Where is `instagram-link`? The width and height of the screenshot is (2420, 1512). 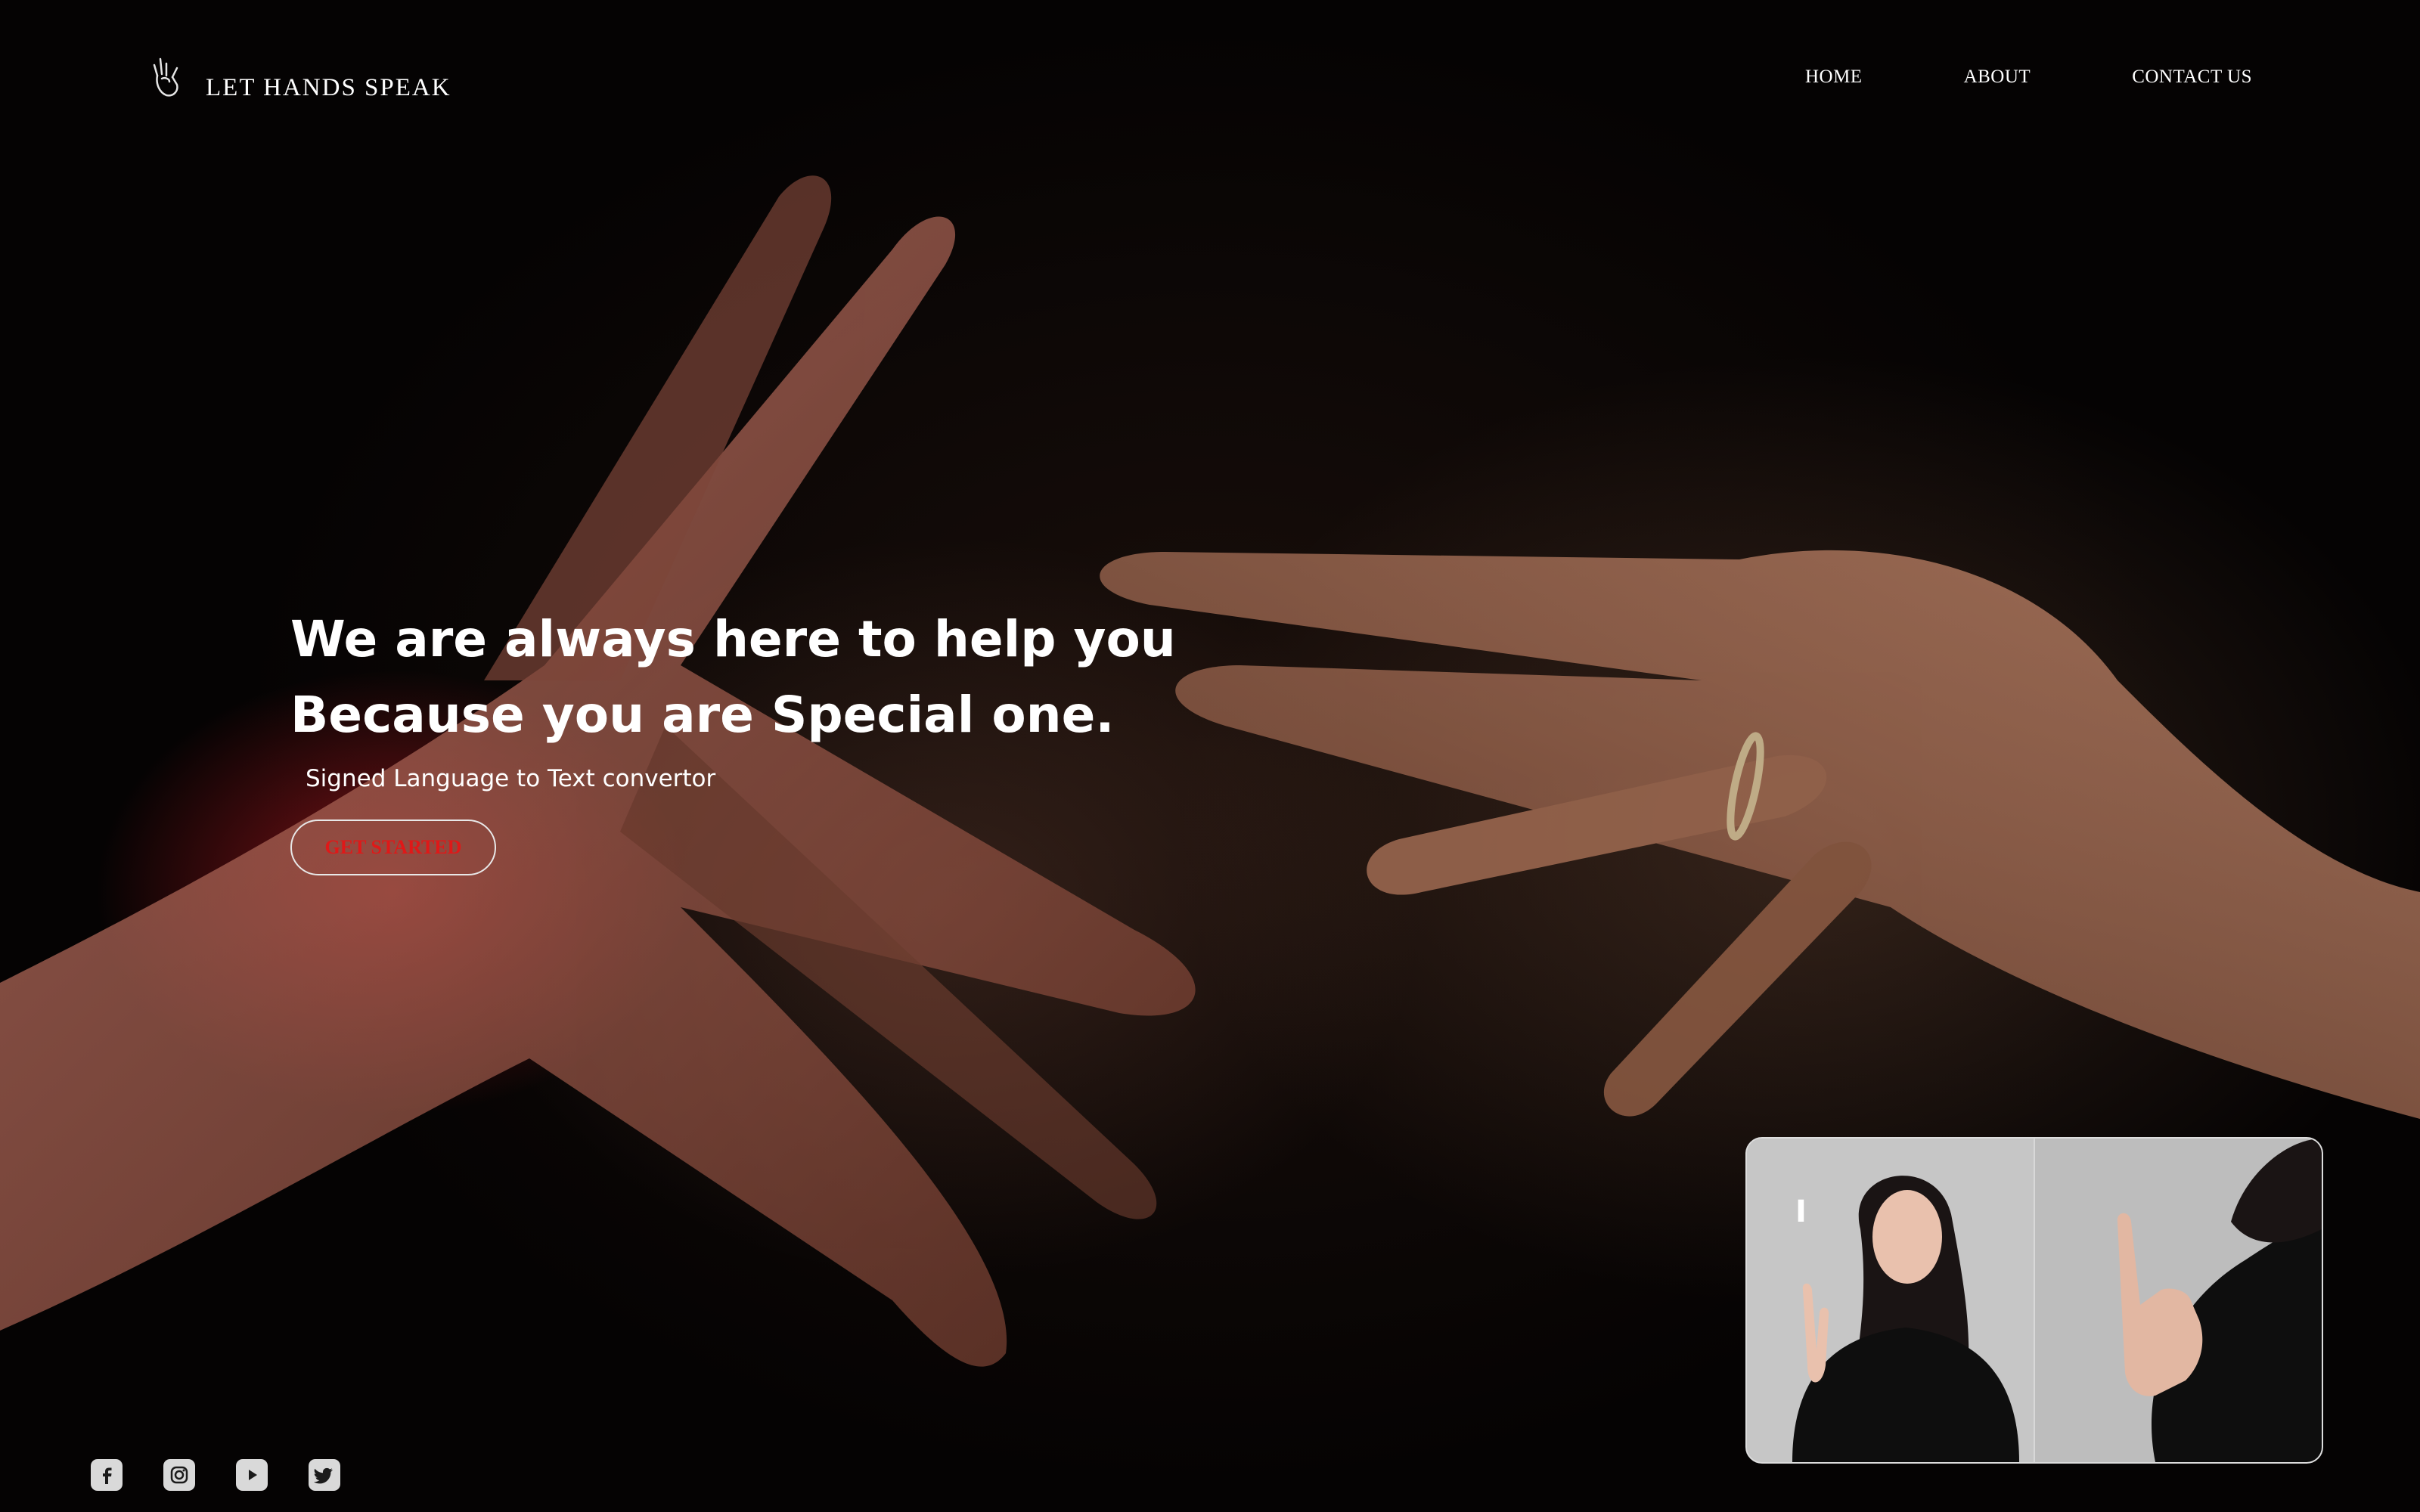
instagram-link is located at coordinates (179, 1475).